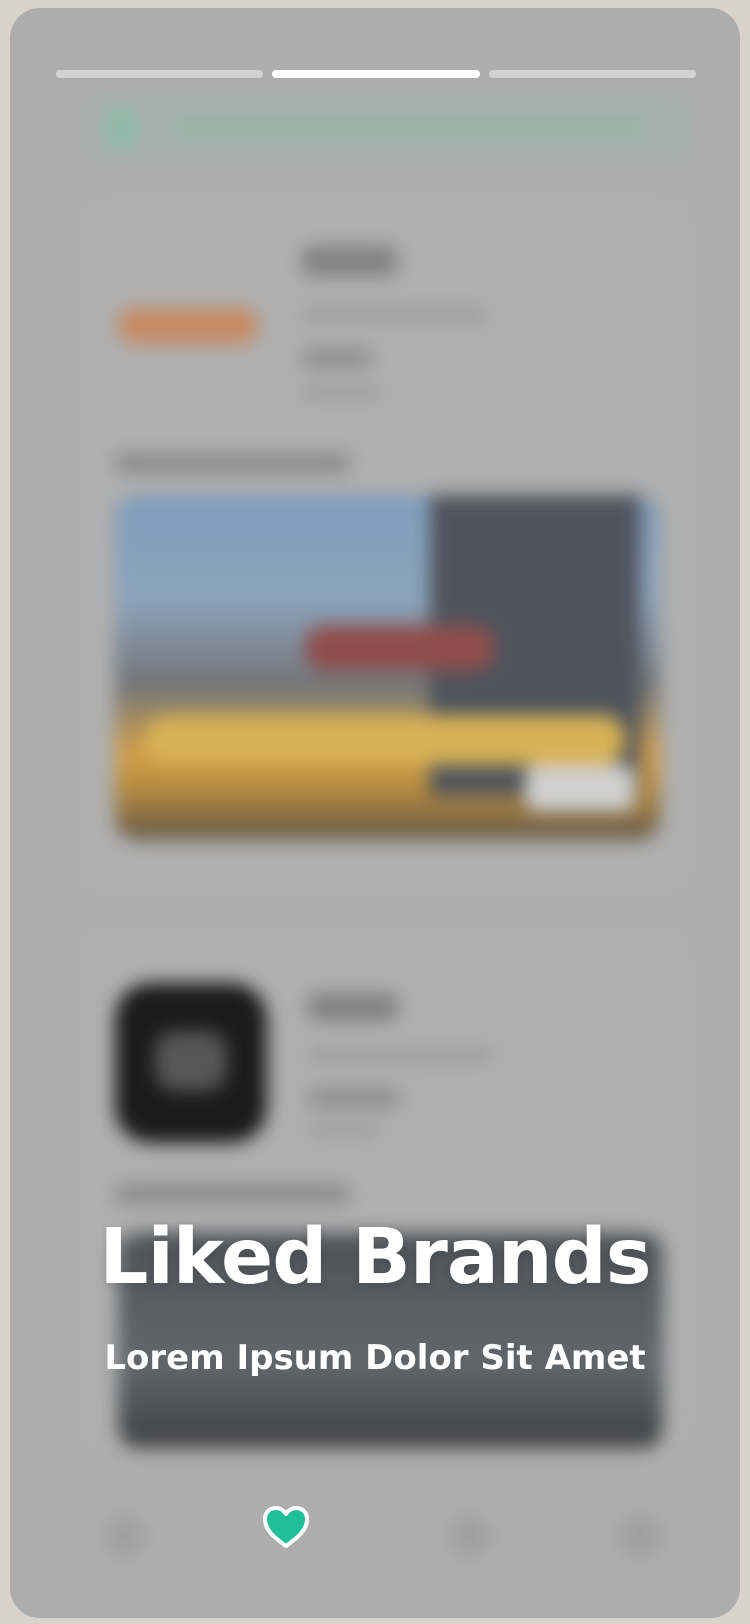  What do you see at coordinates (286, 1527) in the screenshot?
I see `heart-icon` at bounding box center [286, 1527].